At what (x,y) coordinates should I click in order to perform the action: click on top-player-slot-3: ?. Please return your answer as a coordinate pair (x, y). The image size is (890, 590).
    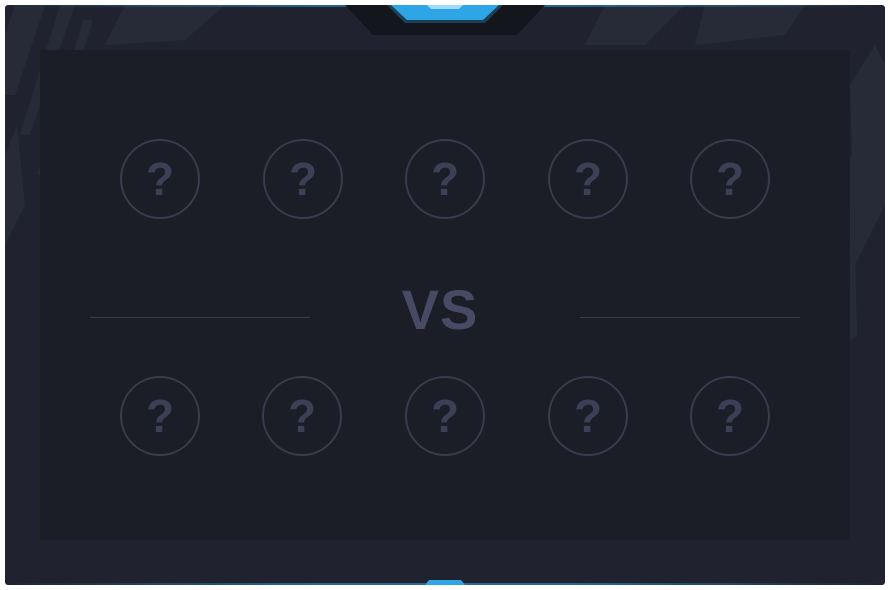
    Looking at the image, I should click on (445, 179).